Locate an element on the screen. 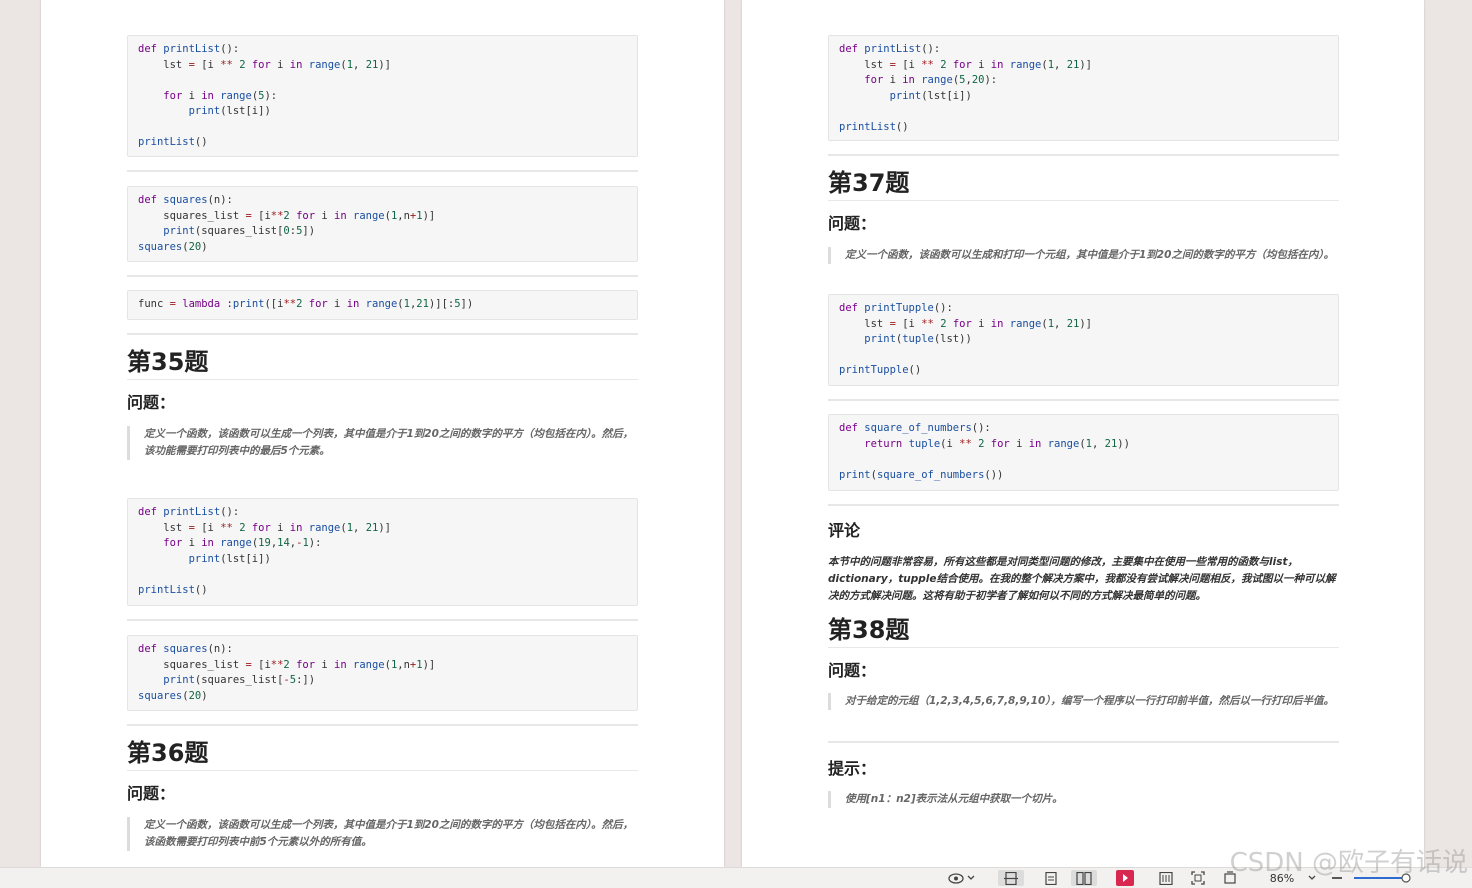 The image size is (1472, 888). code-line: for i in range(19,14,-1): is located at coordinates (242, 543).